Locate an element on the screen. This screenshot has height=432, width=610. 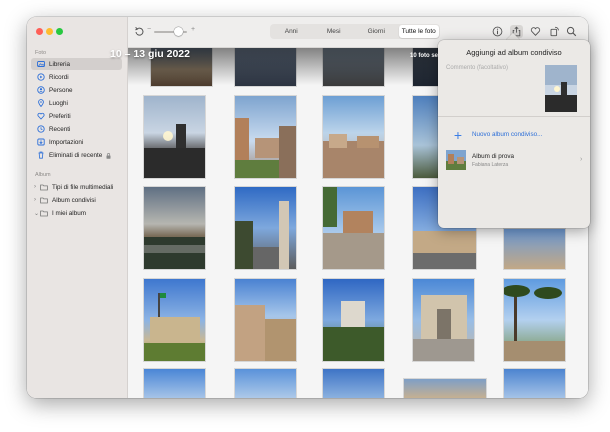
info-icon is located at coordinates (497, 31).